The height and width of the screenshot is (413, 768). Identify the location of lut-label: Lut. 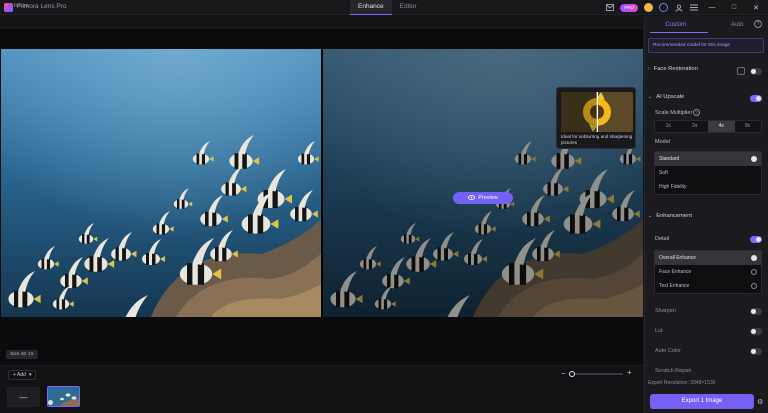
(659, 331).